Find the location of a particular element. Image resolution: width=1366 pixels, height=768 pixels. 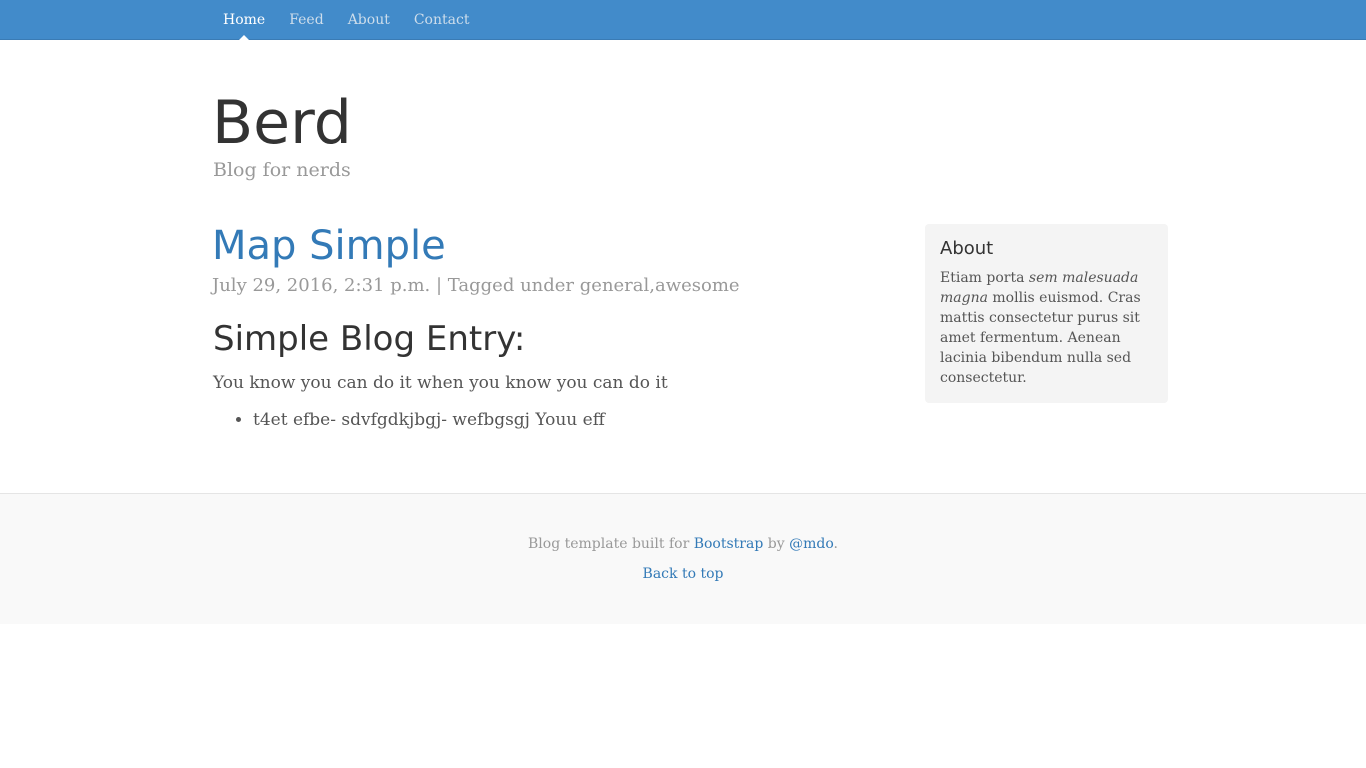

entry-heading: Simple Blog Entry: is located at coordinates (369, 339).